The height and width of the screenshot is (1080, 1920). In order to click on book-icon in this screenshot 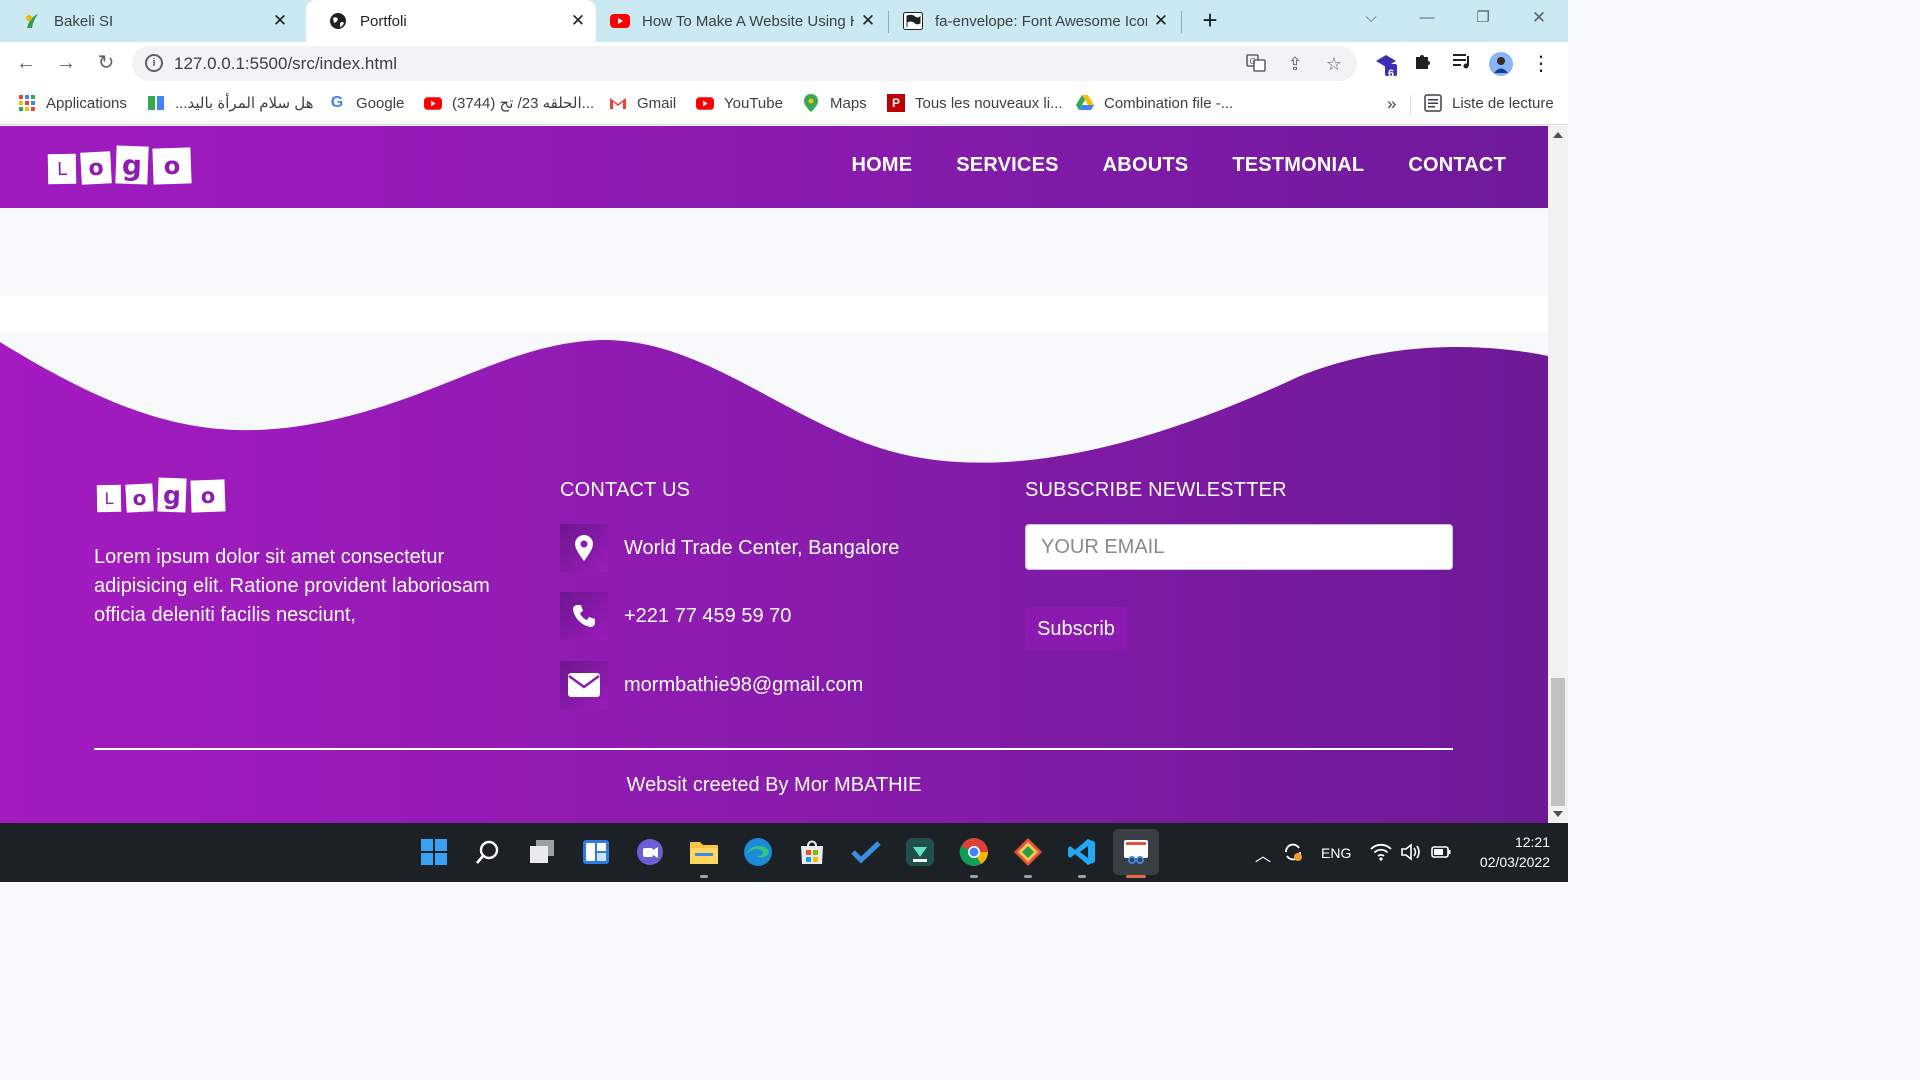, I will do `click(156, 103)`.